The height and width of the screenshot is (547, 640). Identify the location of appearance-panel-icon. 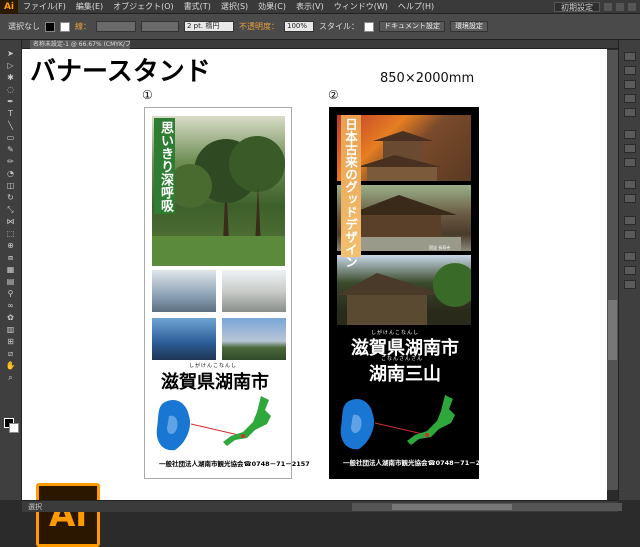
(630, 184).